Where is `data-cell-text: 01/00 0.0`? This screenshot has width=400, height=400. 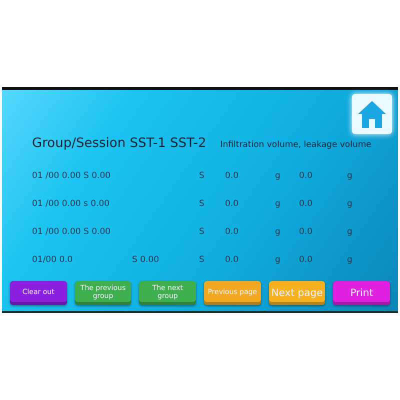 data-cell-text: 01/00 0.0 is located at coordinates (53, 260).